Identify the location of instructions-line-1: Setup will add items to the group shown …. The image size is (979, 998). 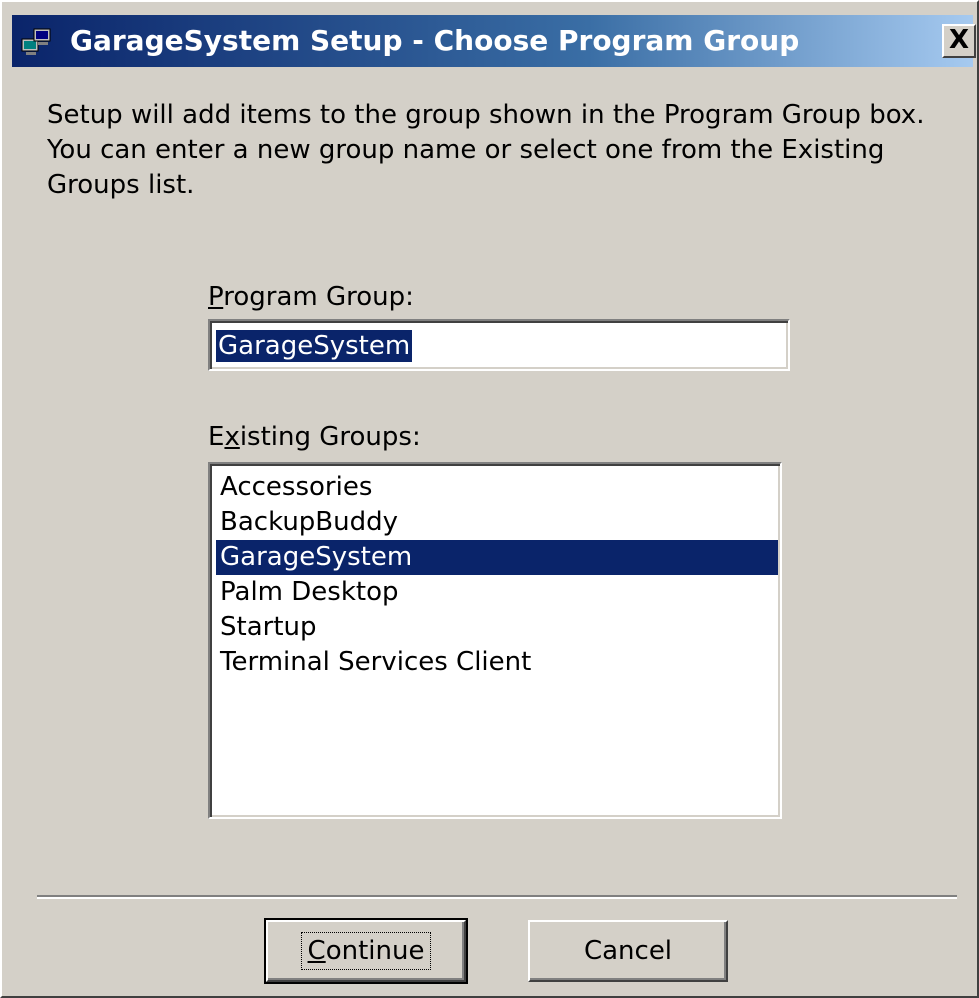
(486, 115).